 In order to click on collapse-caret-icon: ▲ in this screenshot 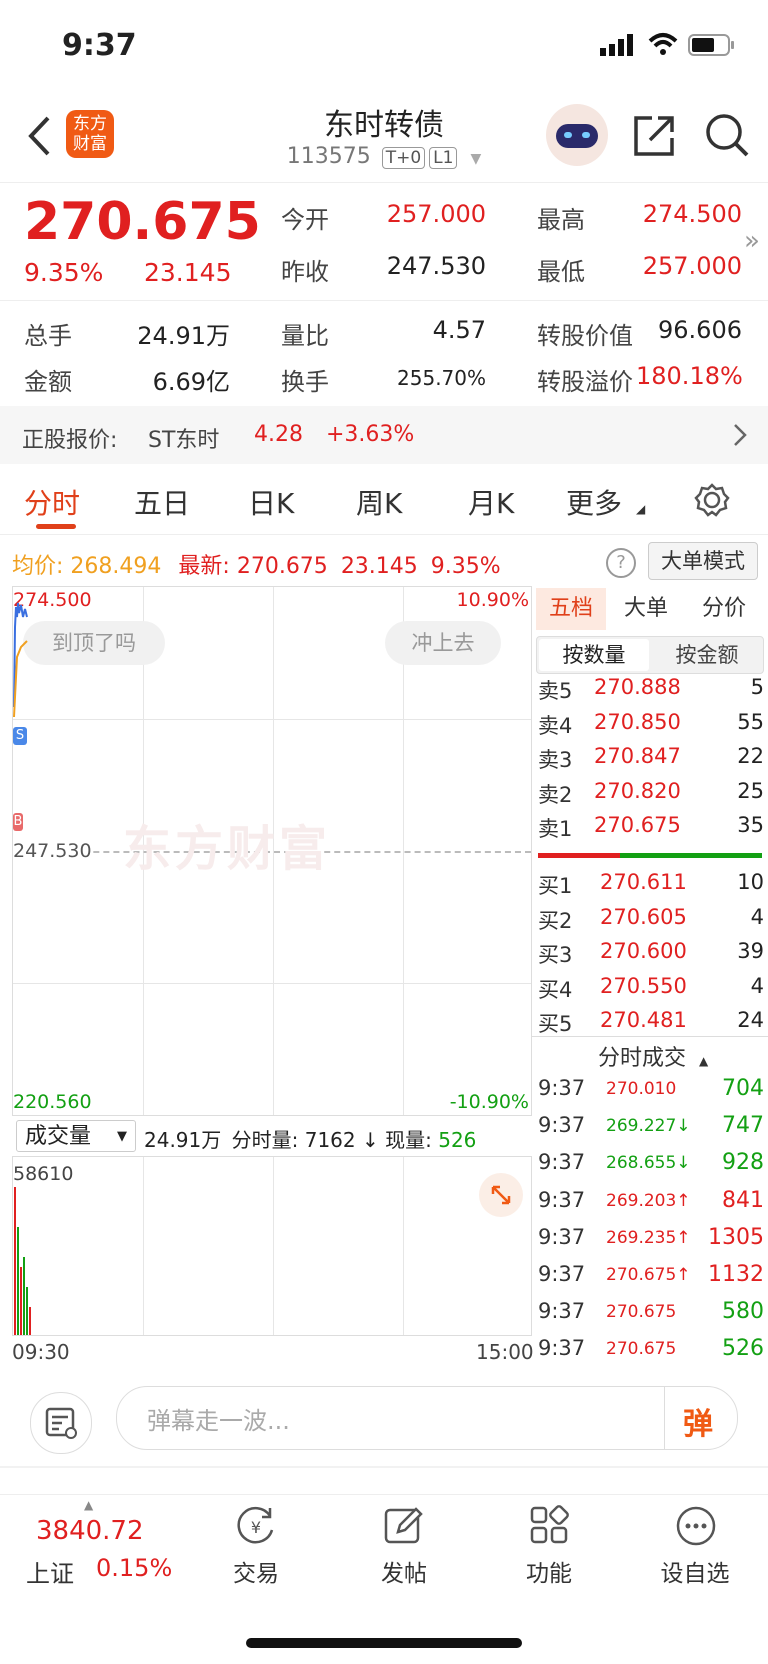, I will do `click(704, 1061)`.